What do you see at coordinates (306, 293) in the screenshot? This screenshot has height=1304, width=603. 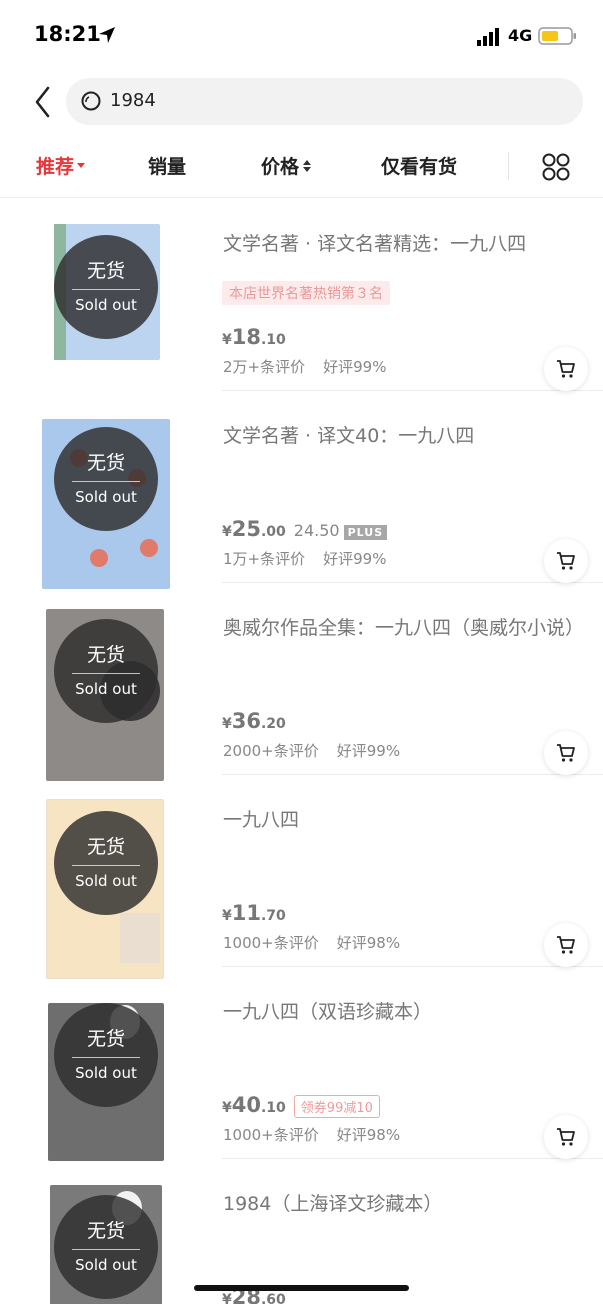 I see `rank-badge: 本店世界名著热销第３名` at bounding box center [306, 293].